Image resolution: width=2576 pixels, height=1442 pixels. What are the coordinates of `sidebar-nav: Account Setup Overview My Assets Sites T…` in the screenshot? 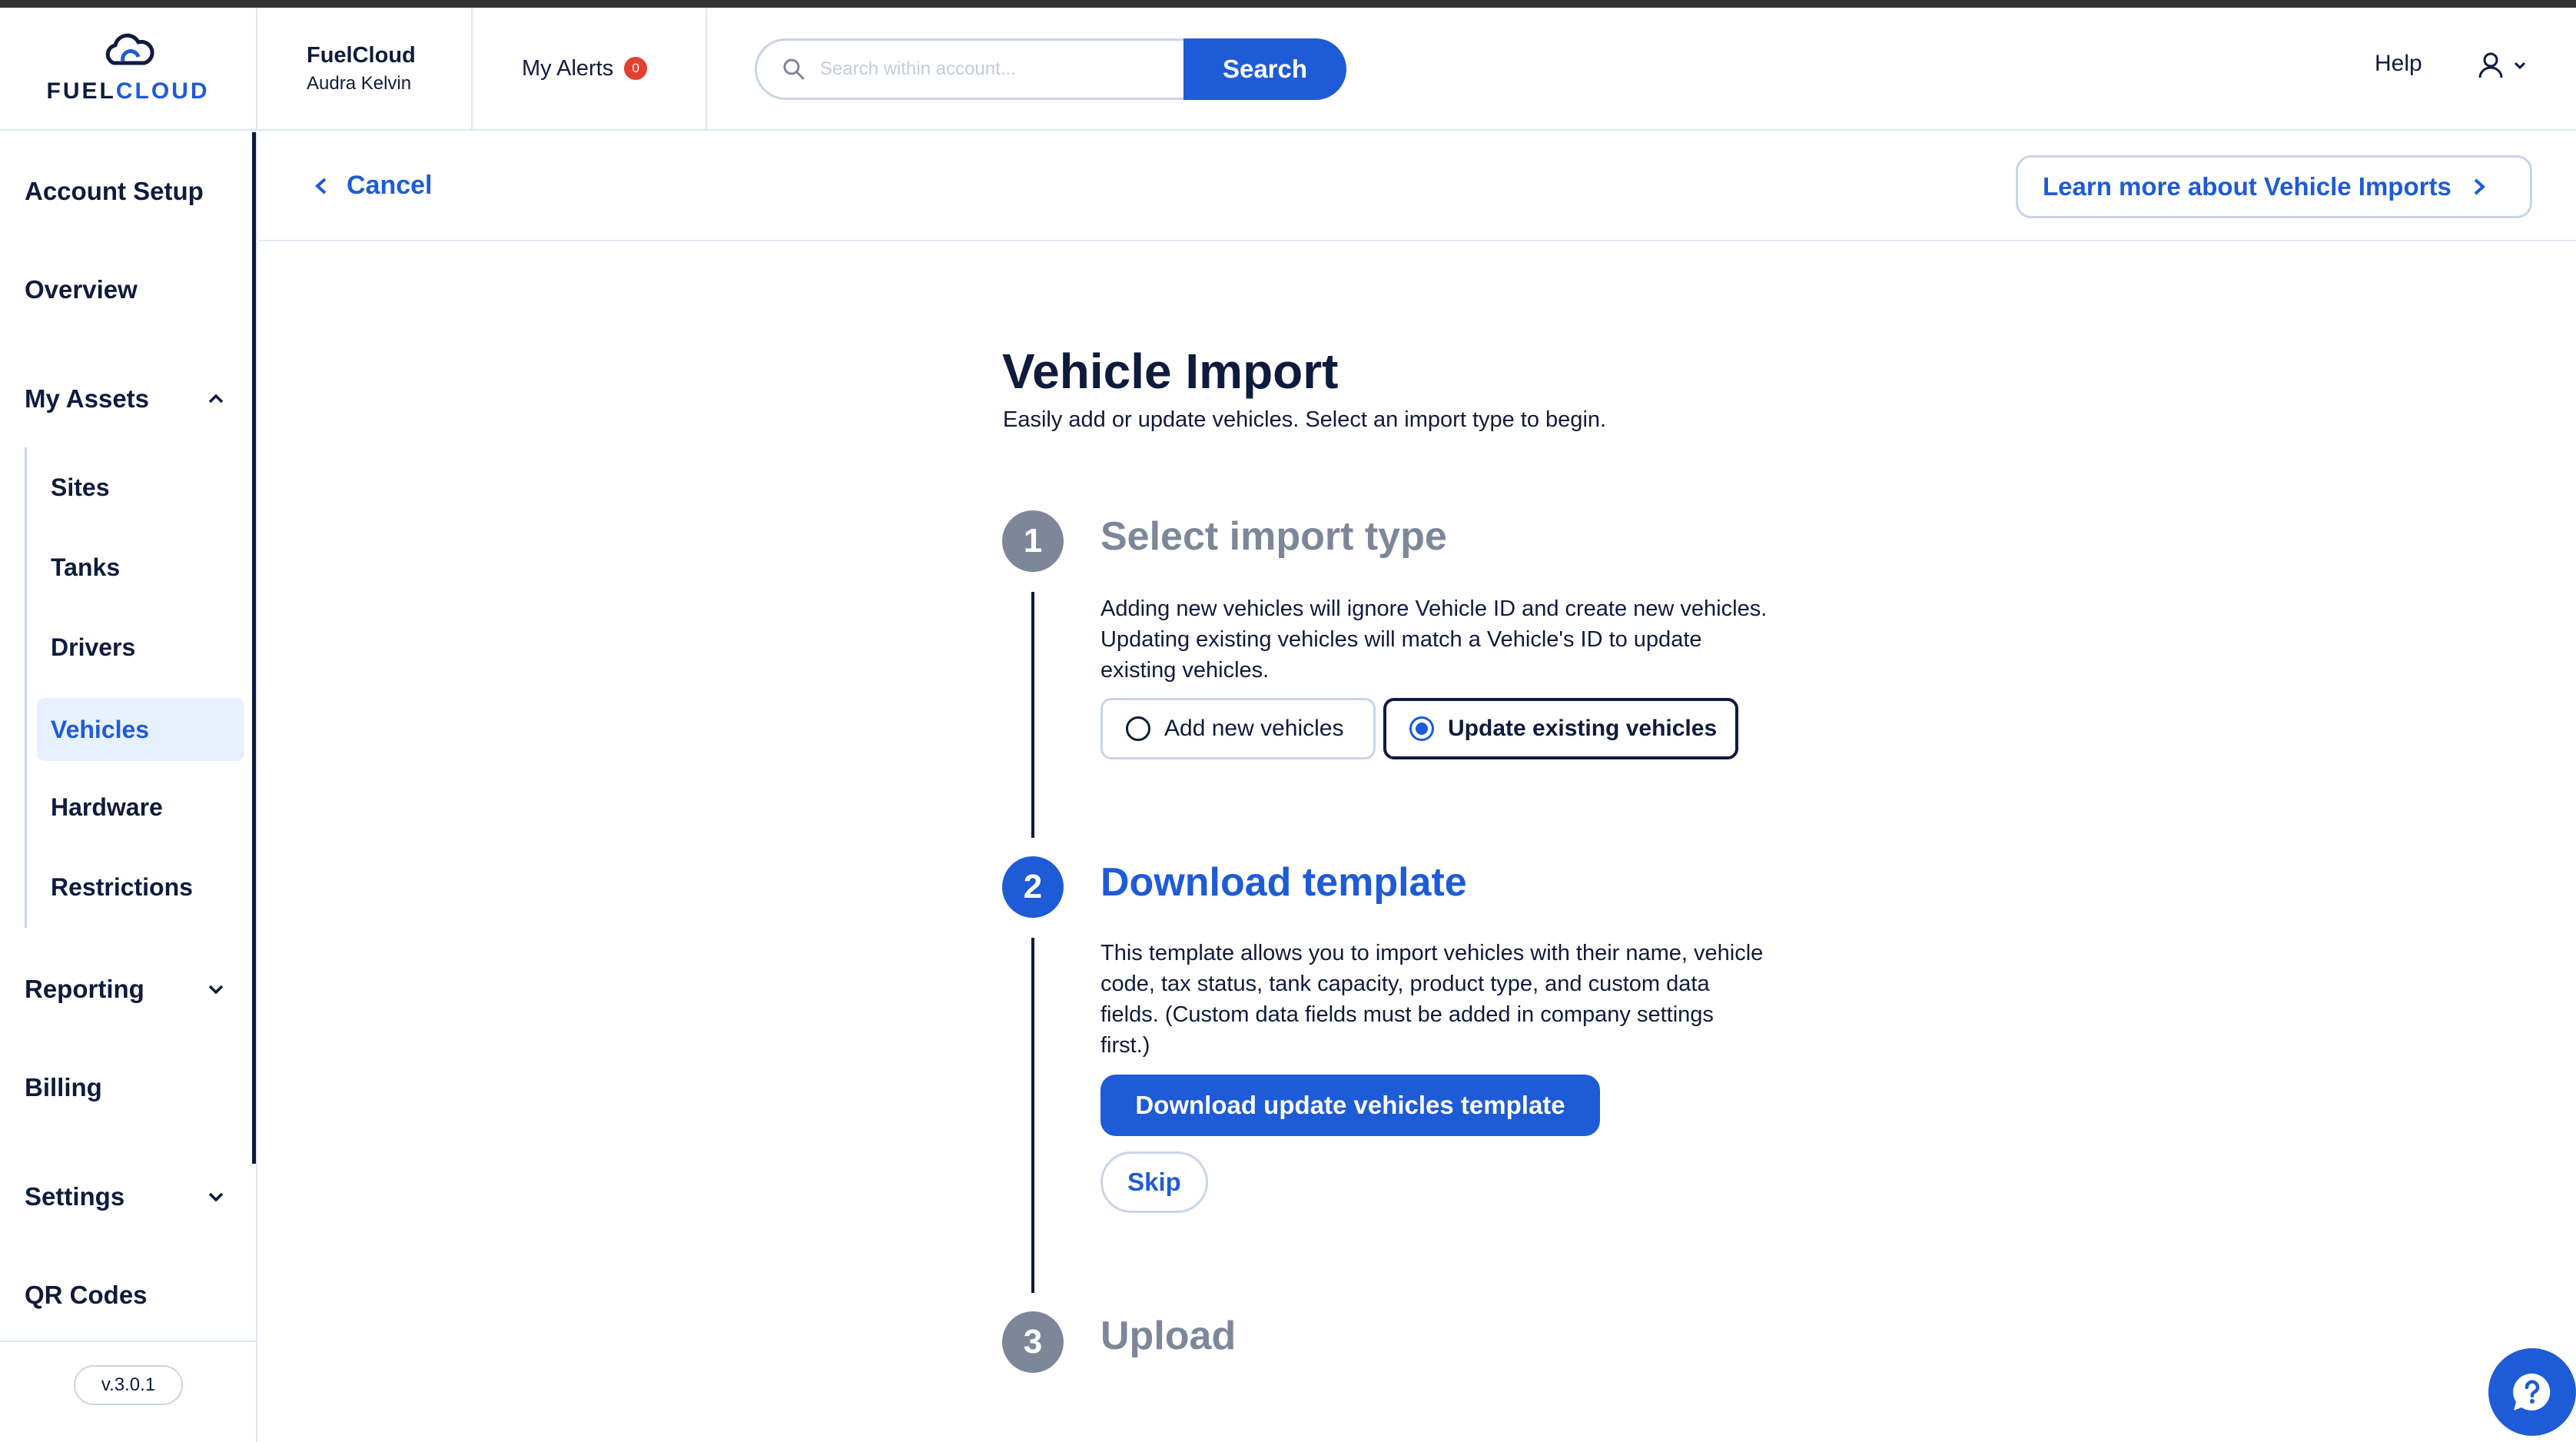 It's located at (128, 787).